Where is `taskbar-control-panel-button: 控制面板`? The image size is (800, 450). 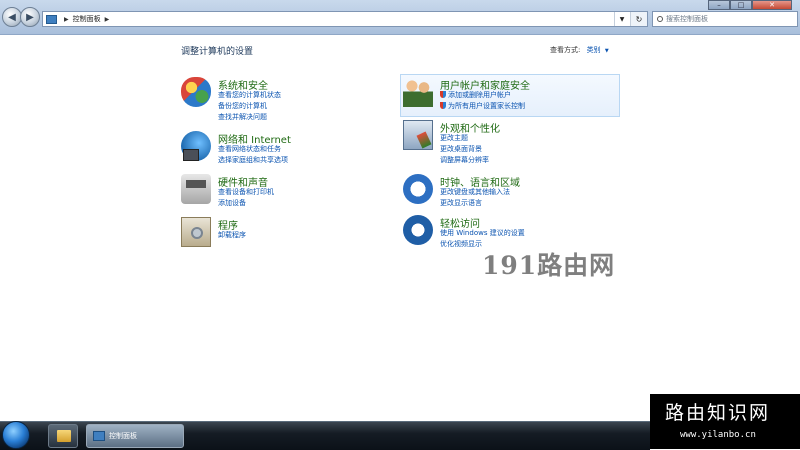
taskbar-control-panel-button: 控制面板 is located at coordinates (135, 436).